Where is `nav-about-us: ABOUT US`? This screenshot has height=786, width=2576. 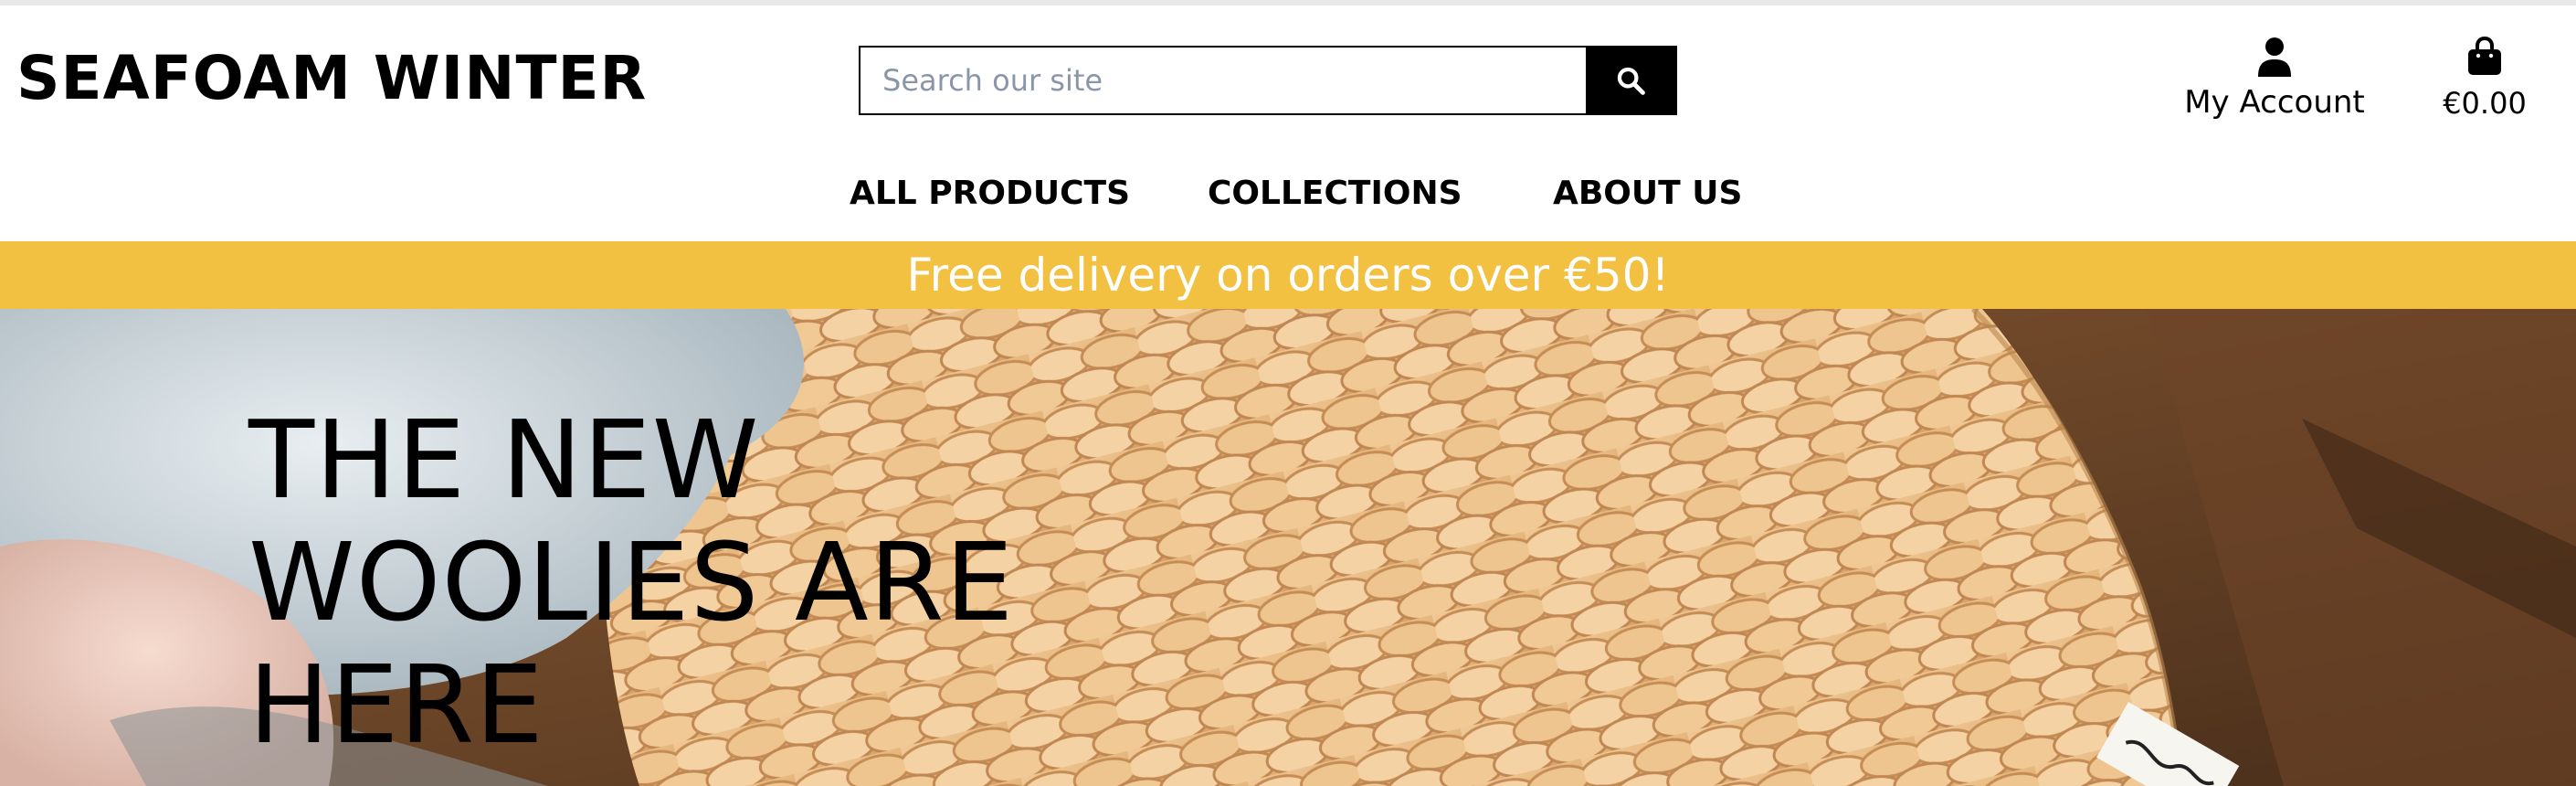
nav-about-us: ABOUT US is located at coordinates (1647, 193).